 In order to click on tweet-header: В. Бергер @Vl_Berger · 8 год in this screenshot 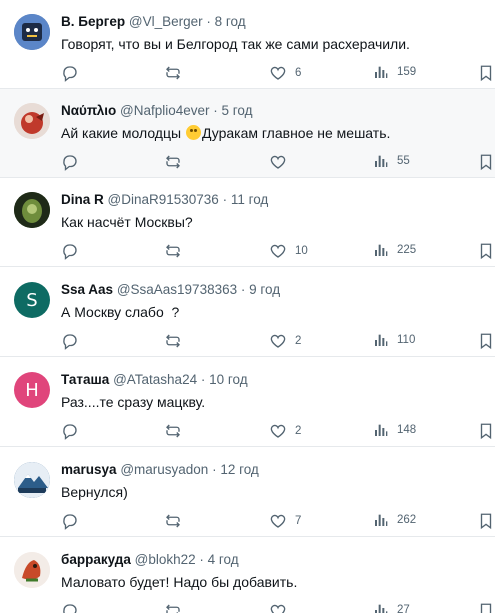, I will do `click(153, 21)`.